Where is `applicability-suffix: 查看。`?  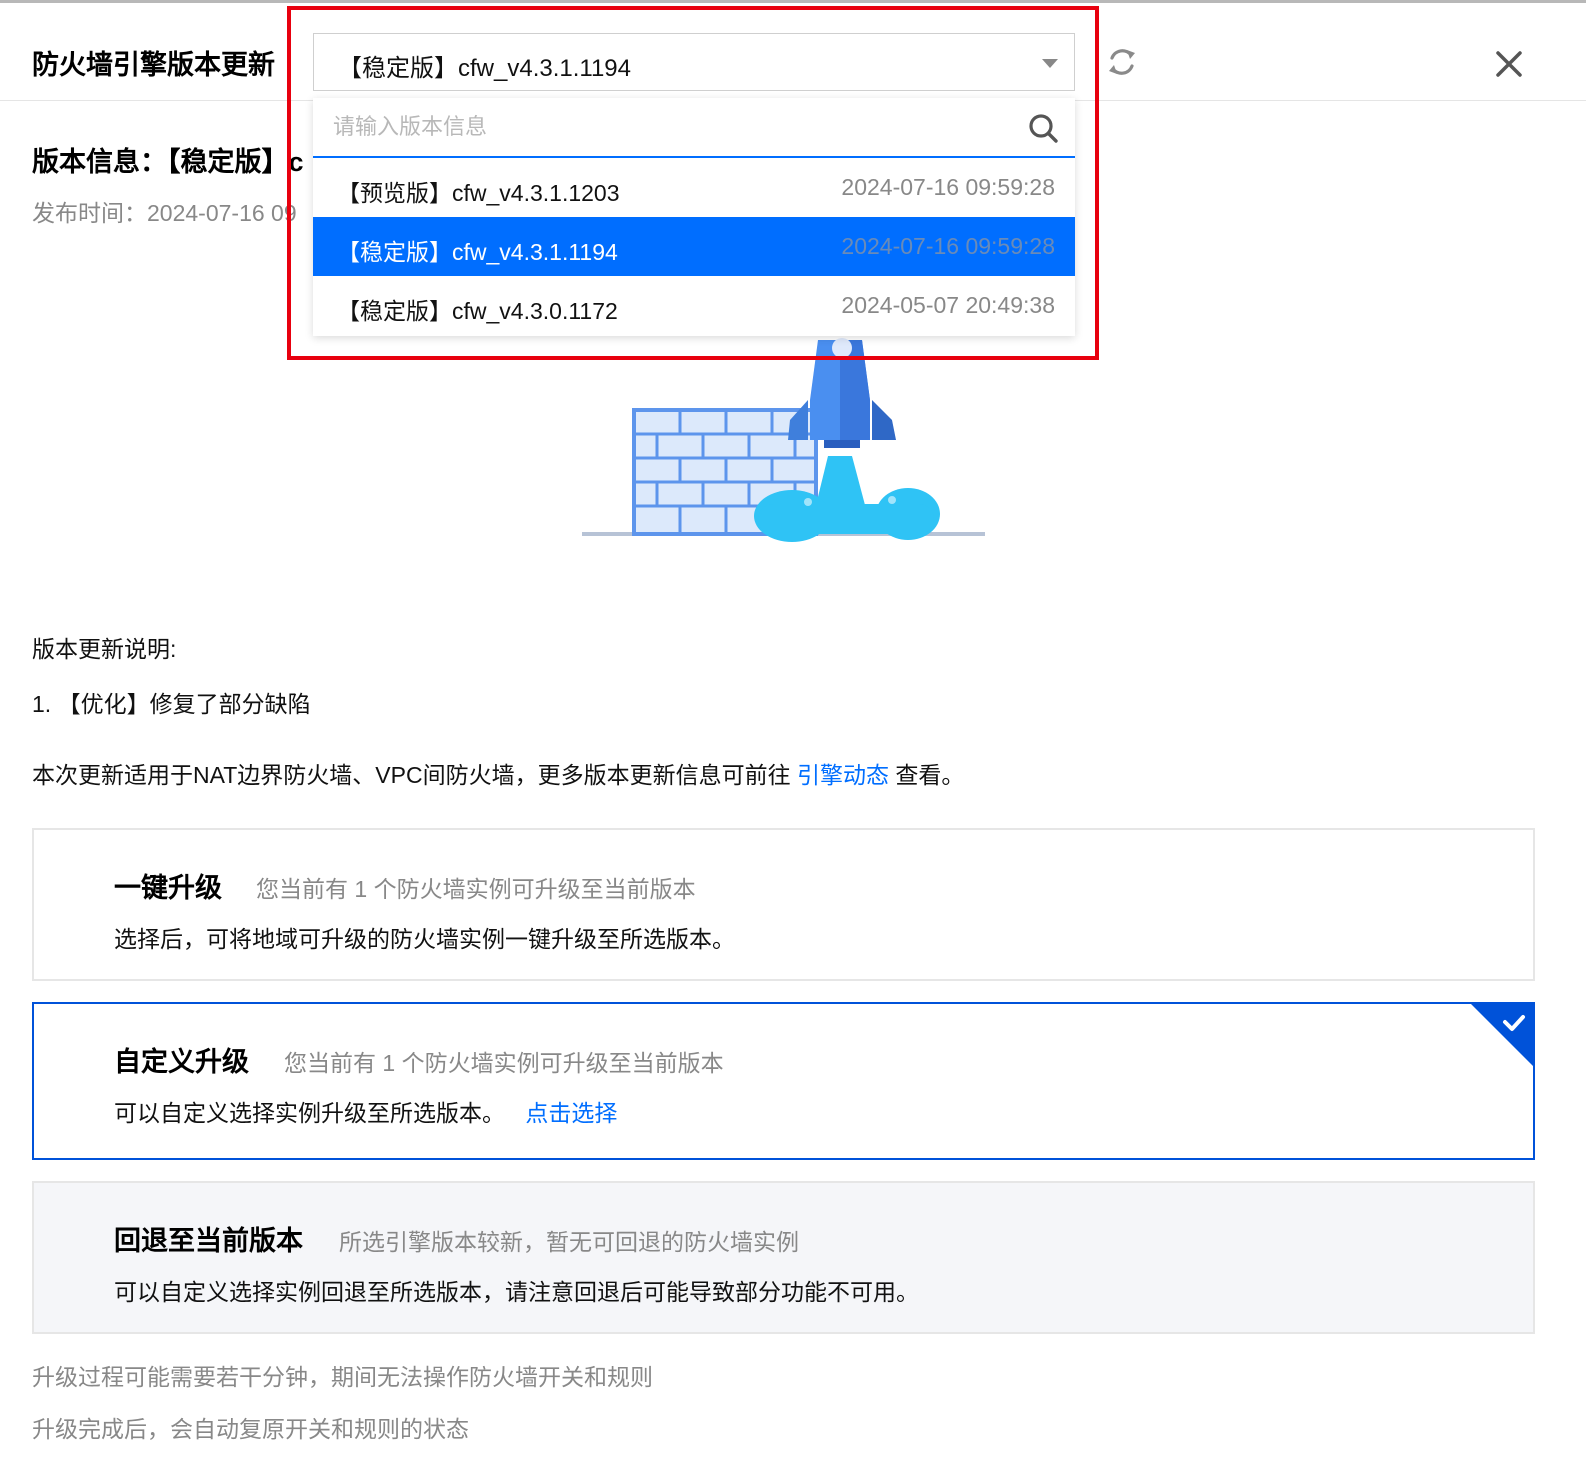 applicability-suffix: 查看。 is located at coordinates (930, 775).